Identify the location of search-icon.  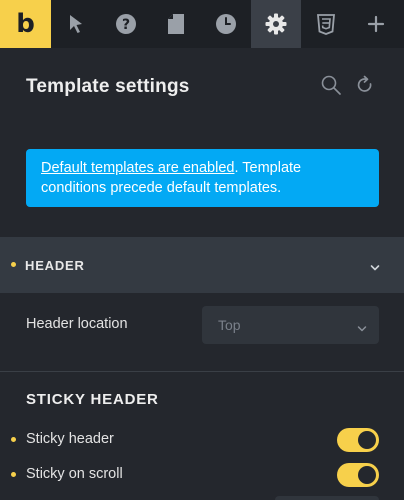
(331, 85).